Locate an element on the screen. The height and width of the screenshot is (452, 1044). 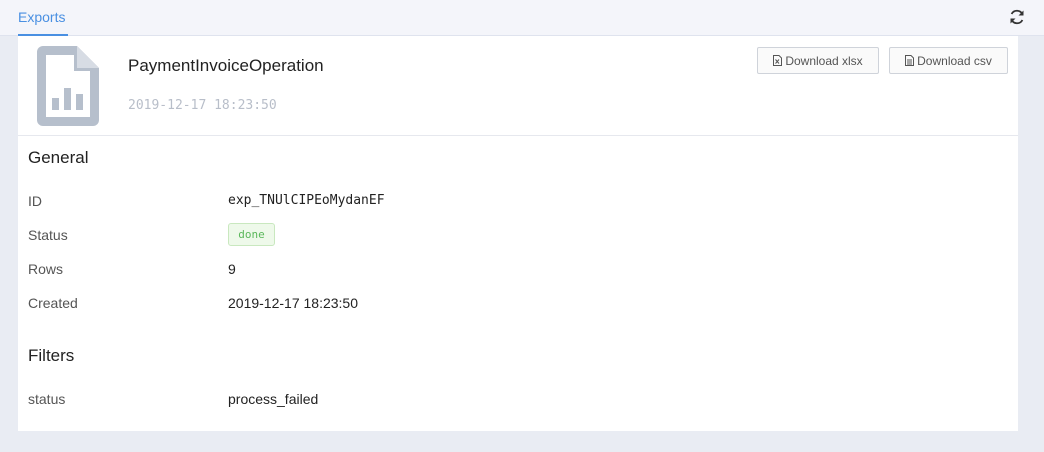
download-csv-button: Download csv is located at coordinates (948, 60).